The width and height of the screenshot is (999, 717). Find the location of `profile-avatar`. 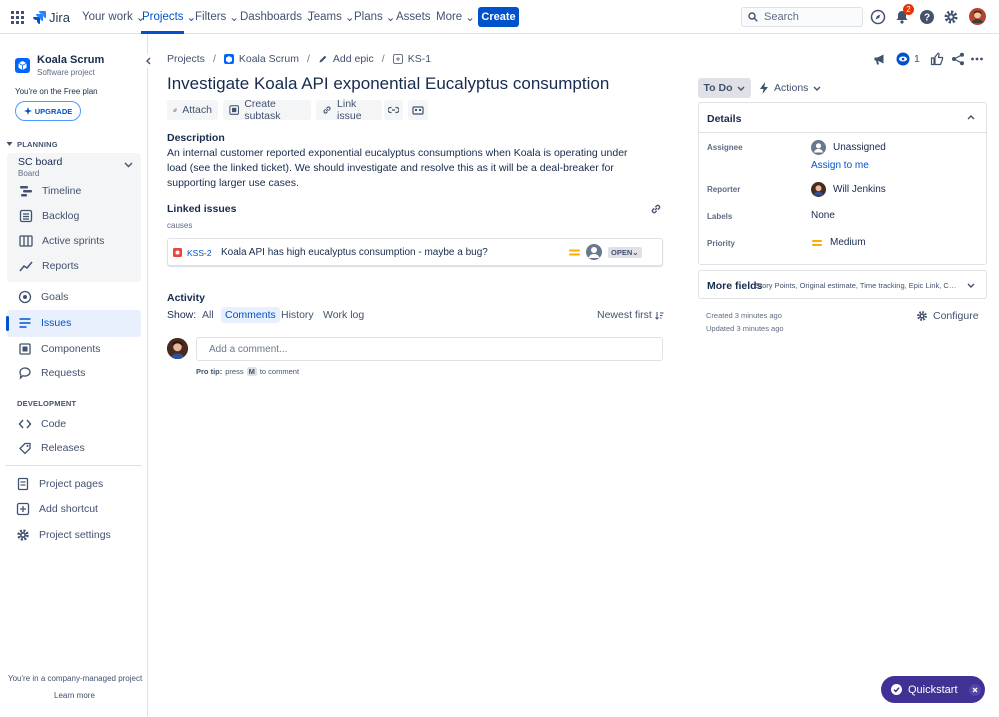

profile-avatar is located at coordinates (977, 16).